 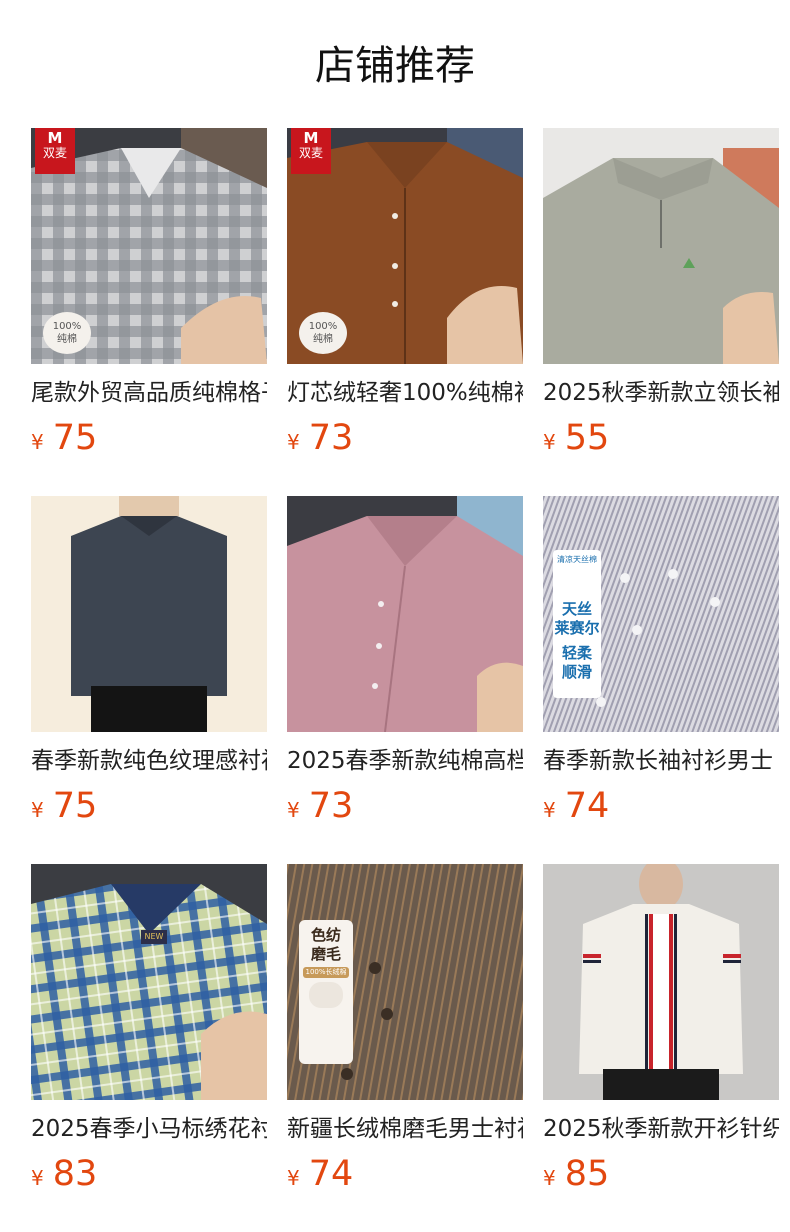 I want to click on product-title: 2025春季小马标绣花衬衫, so click(x=149, y=1129).